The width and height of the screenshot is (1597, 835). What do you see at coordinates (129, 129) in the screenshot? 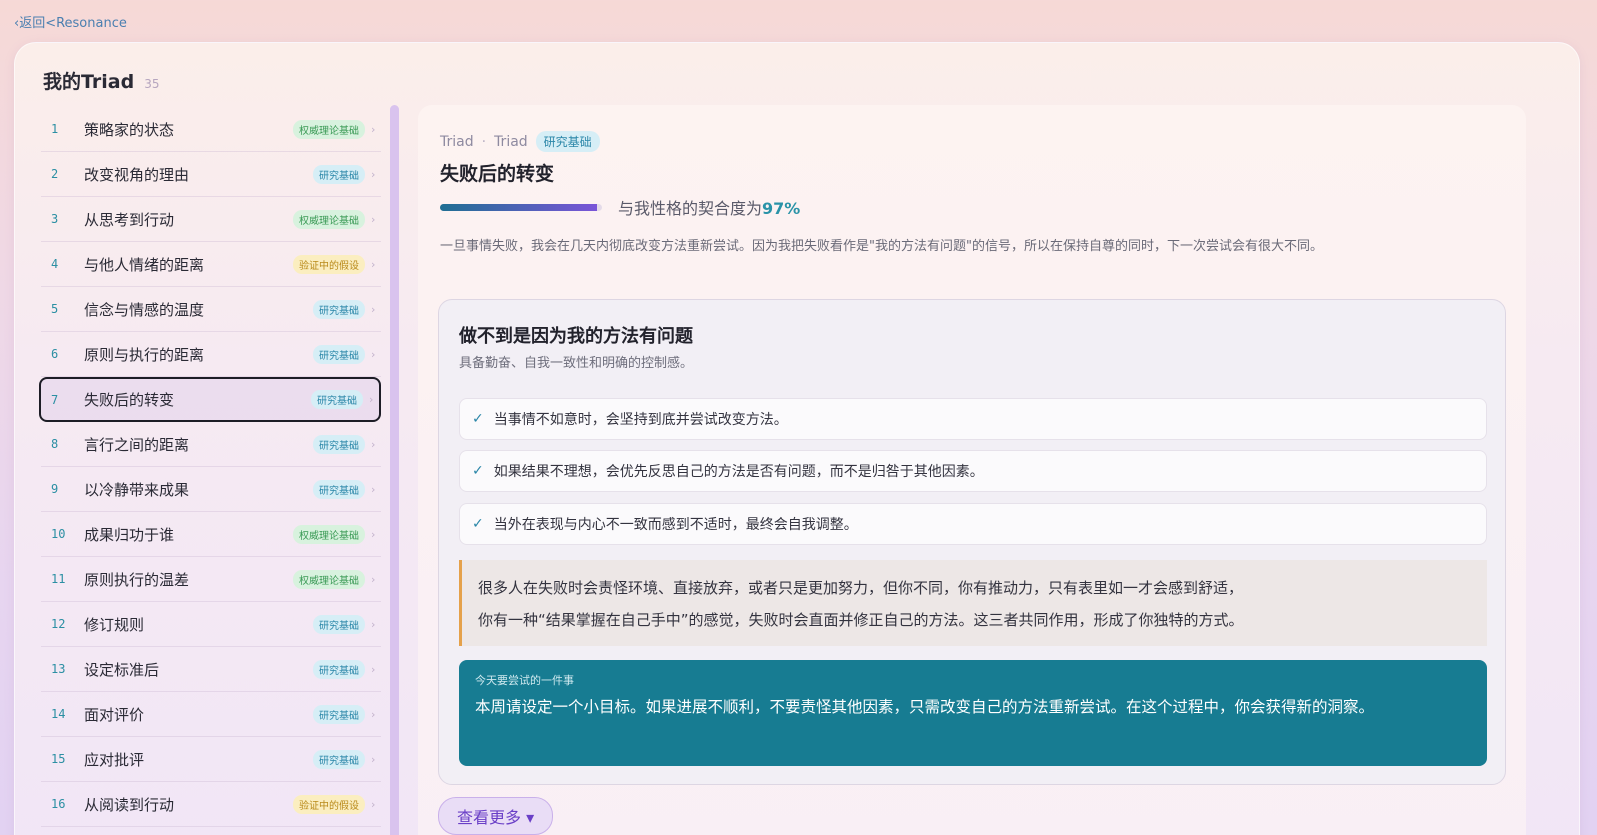
I see `item-label: 策略家的状态` at bounding box center [129, 129].